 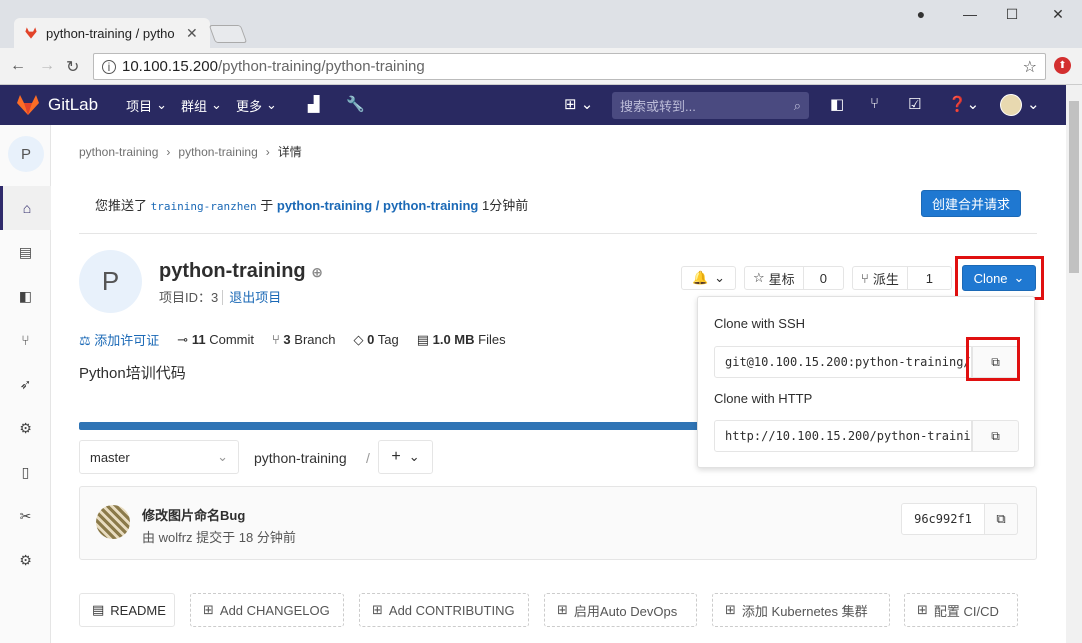 What do you see at coordinates (304, 339) in the screenshot?
I see `branches-link: ⑂ 3 Branch` at bounding box center [304, 339].